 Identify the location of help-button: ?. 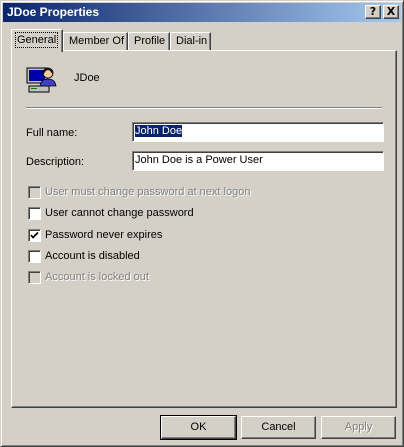
(373, 12).